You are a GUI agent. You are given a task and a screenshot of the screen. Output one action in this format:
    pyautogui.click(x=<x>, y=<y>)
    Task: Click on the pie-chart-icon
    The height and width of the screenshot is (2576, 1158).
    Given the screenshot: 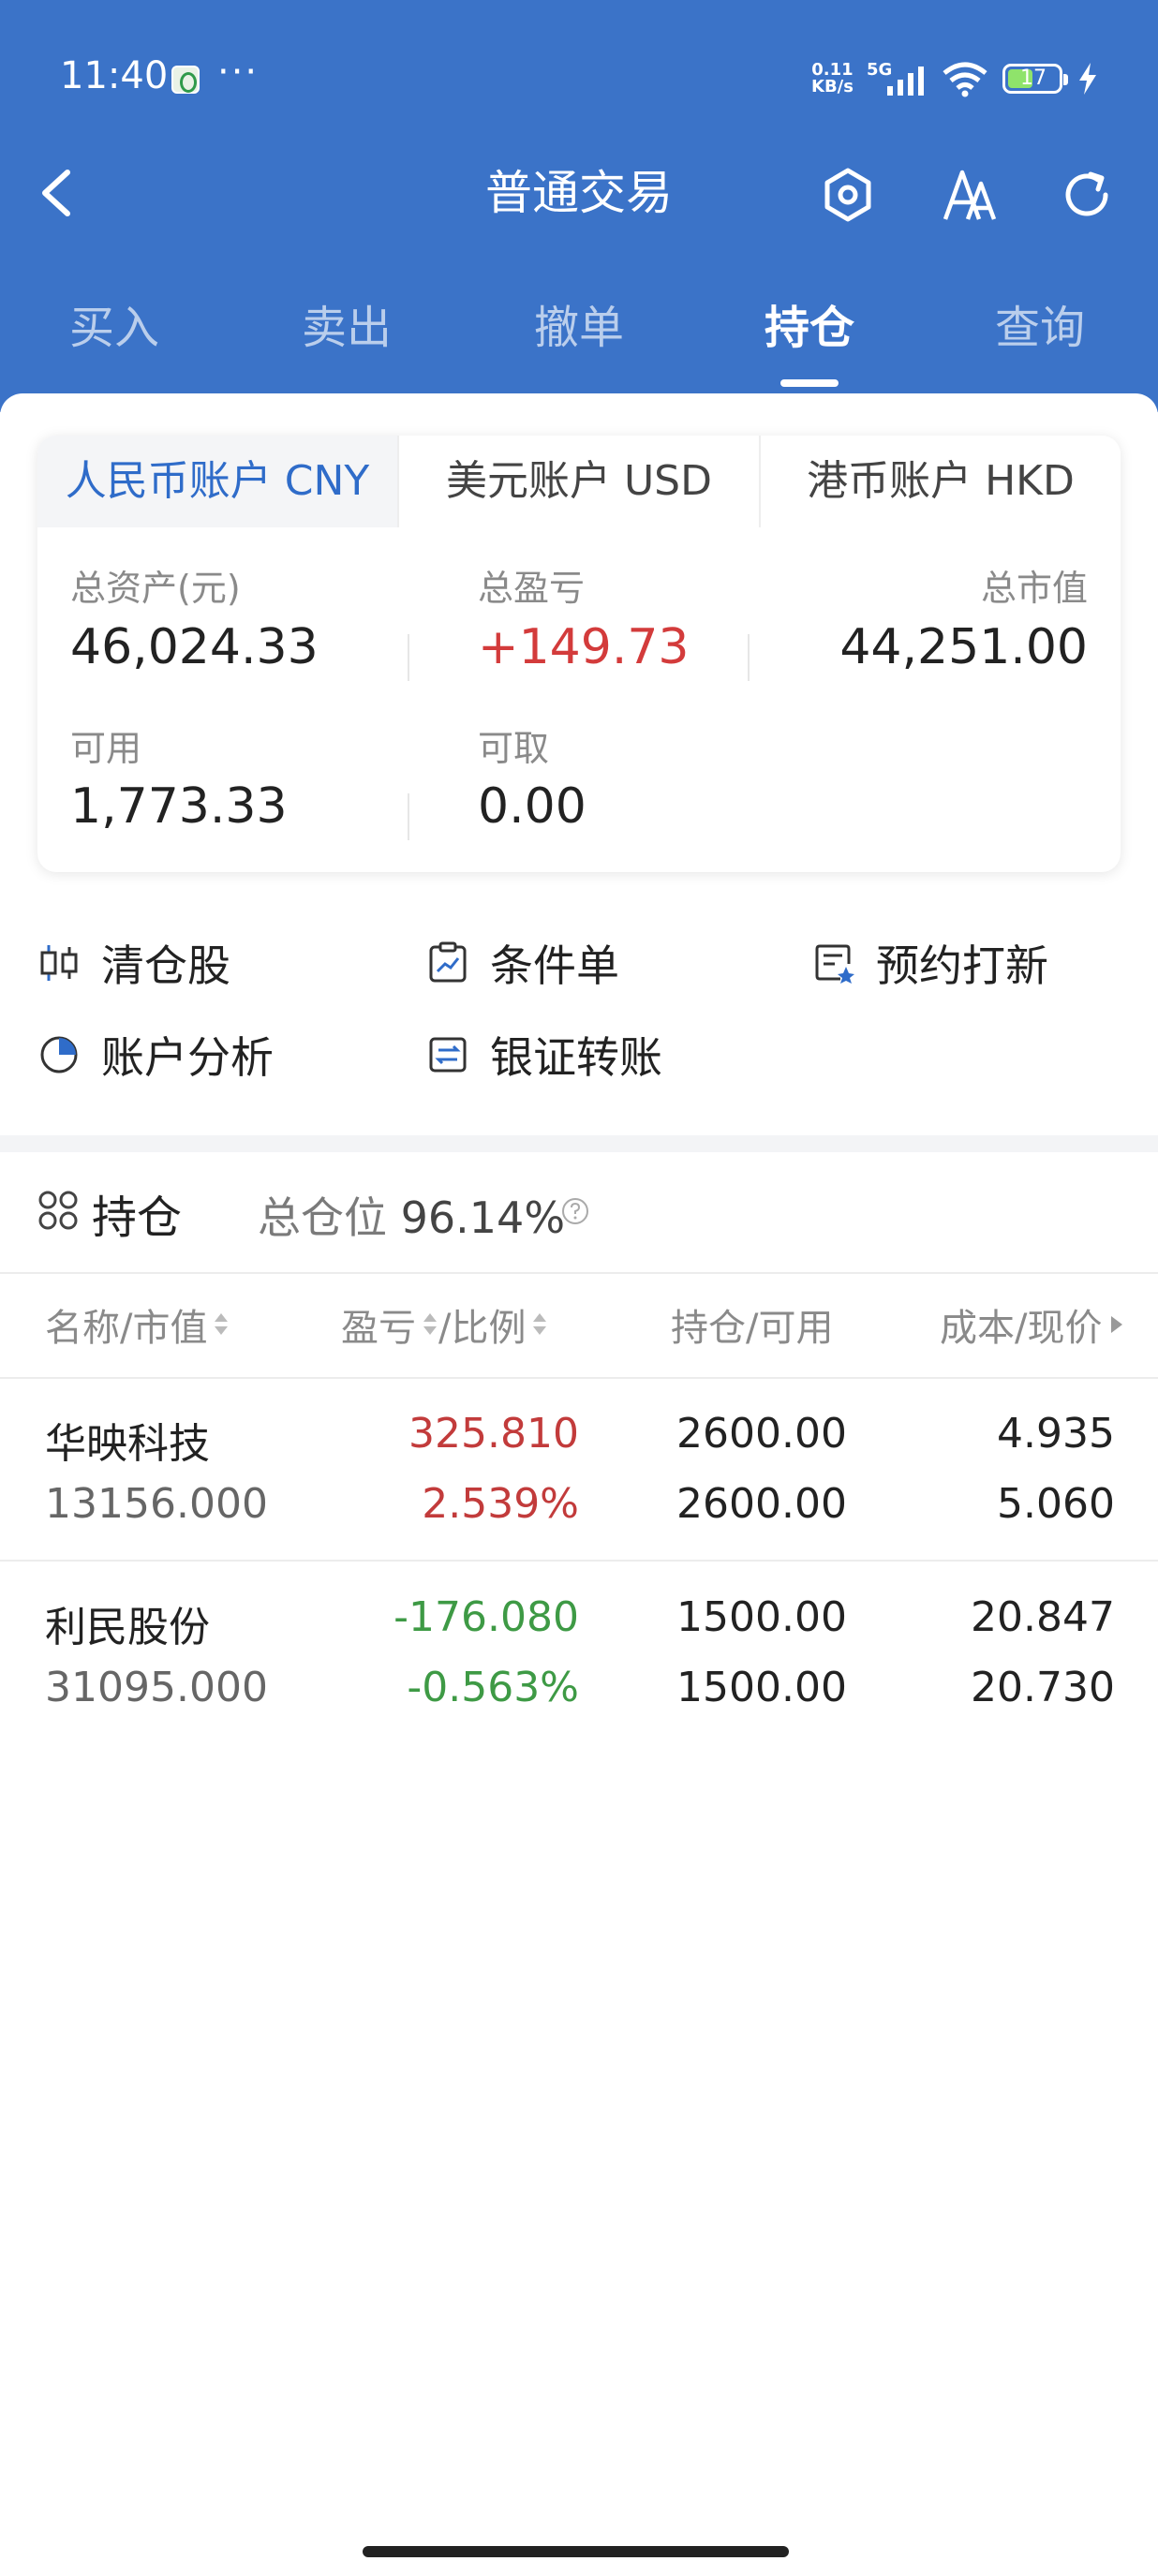 What is the action you would take?
    pyautogui.click(x=59, y=1054)
    